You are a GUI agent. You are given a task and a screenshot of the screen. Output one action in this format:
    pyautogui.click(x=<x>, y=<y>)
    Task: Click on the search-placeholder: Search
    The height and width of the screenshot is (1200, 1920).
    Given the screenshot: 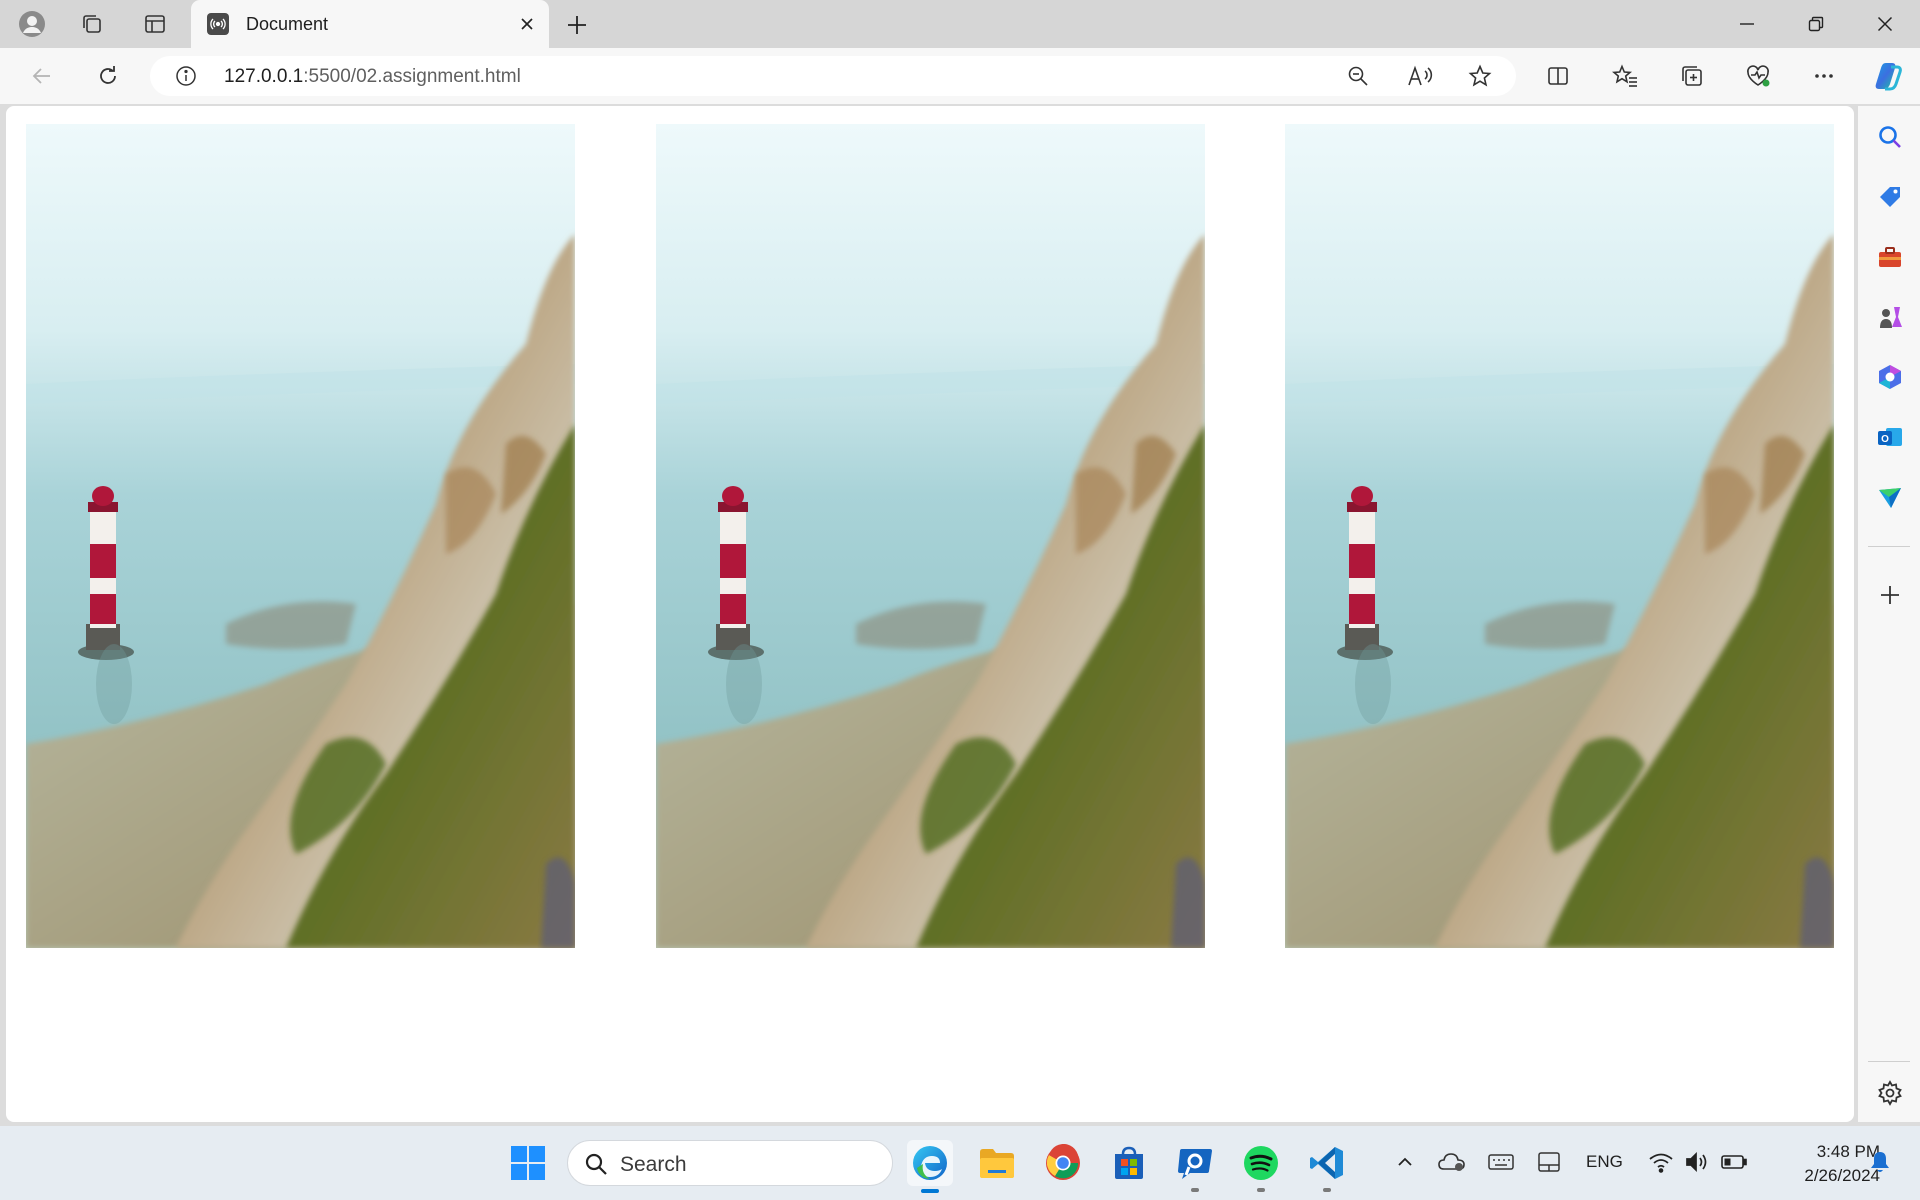 What is the action you would take?
    pyautogui.click(x=653, y=1164)
    